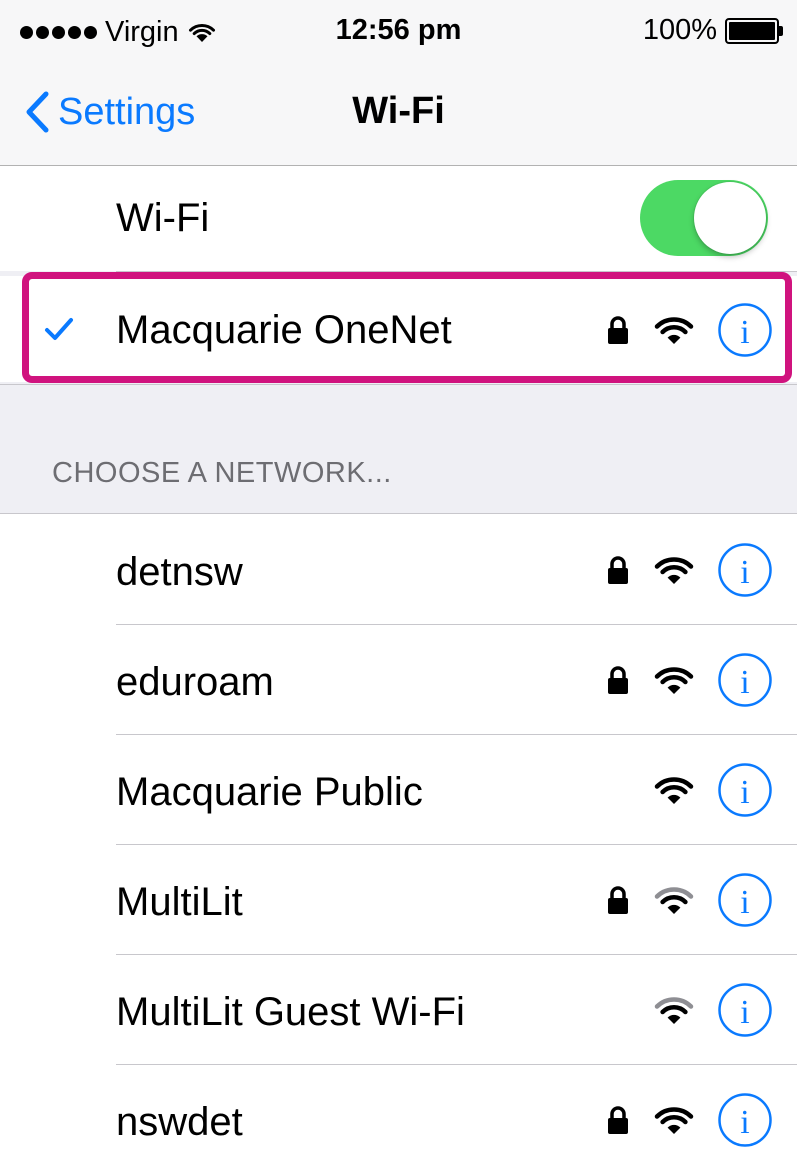  I want to click on network-row: Macquarie Public i, so click(398, 789).